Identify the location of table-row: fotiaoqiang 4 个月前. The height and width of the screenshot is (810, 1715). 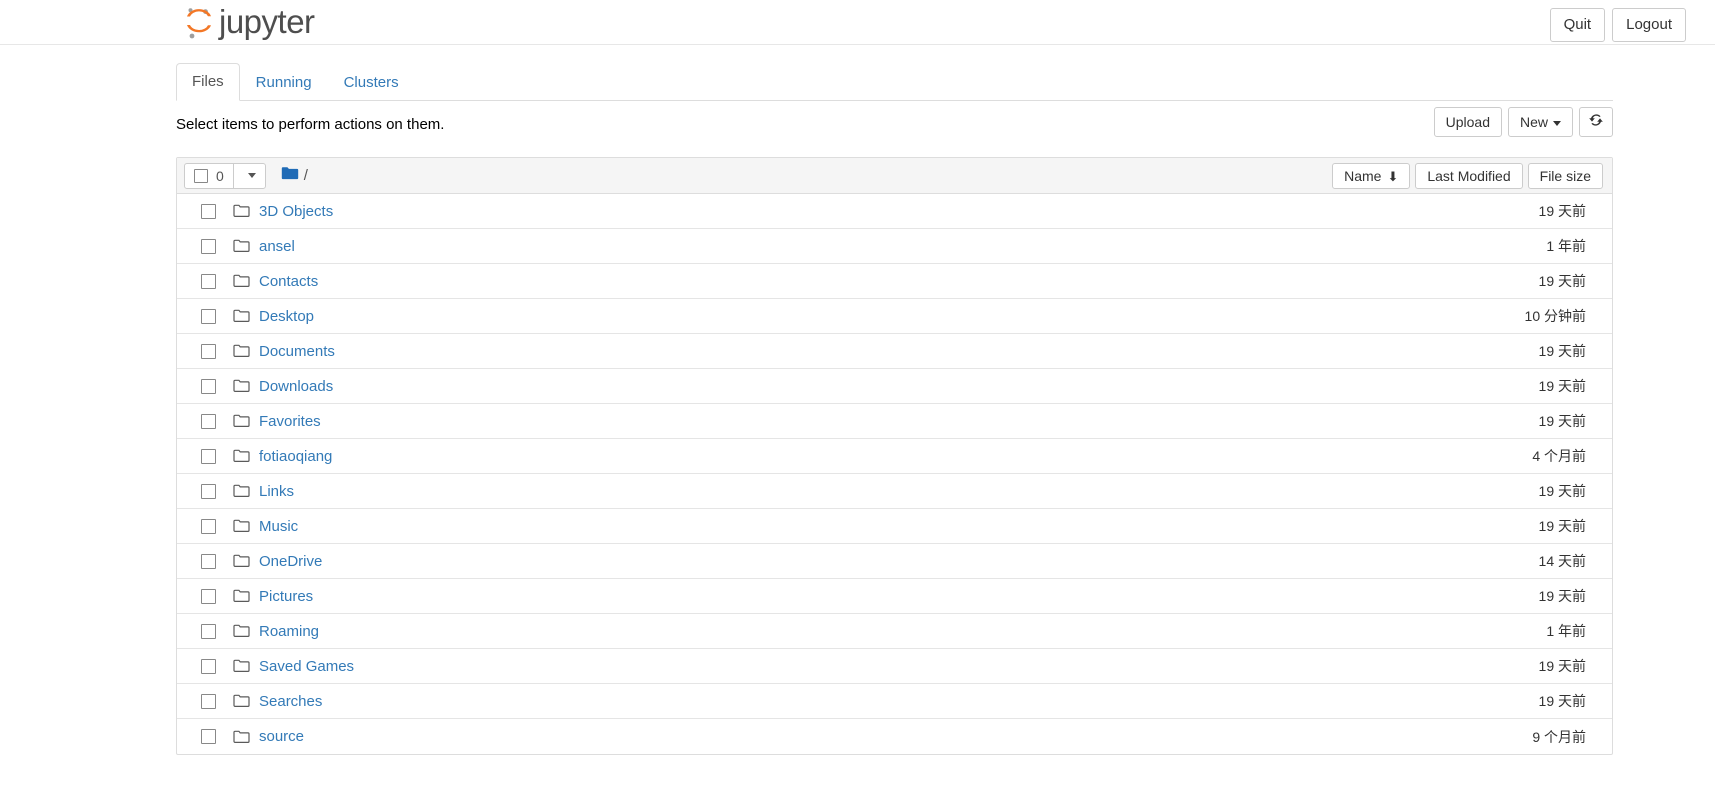
(894, 456).